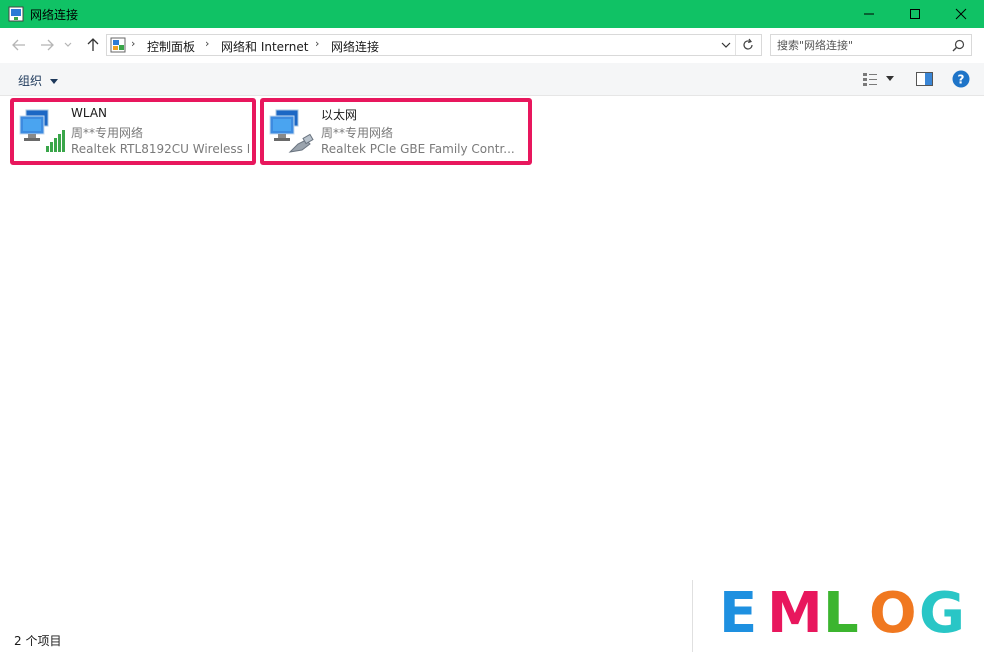 This screenshot has width=984, height=652. I want to click on forward-button, so click(47, 45).